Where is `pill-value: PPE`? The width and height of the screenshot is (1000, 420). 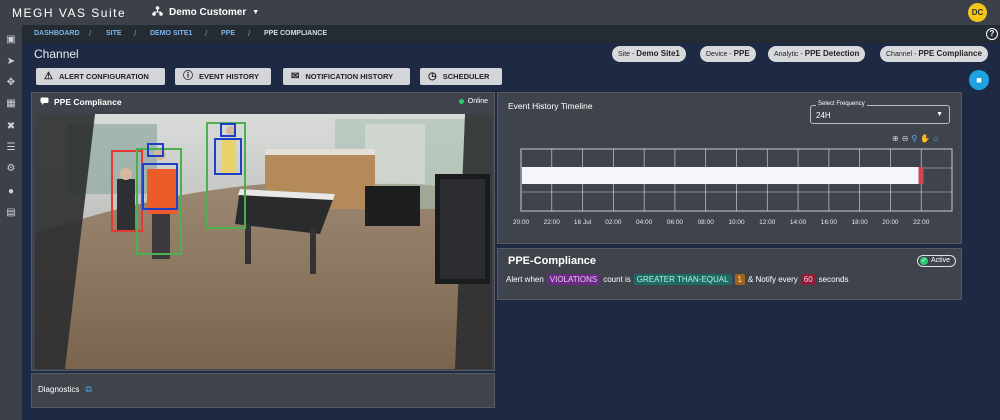 pill-value: PPE is located at coordinates (741, 53).